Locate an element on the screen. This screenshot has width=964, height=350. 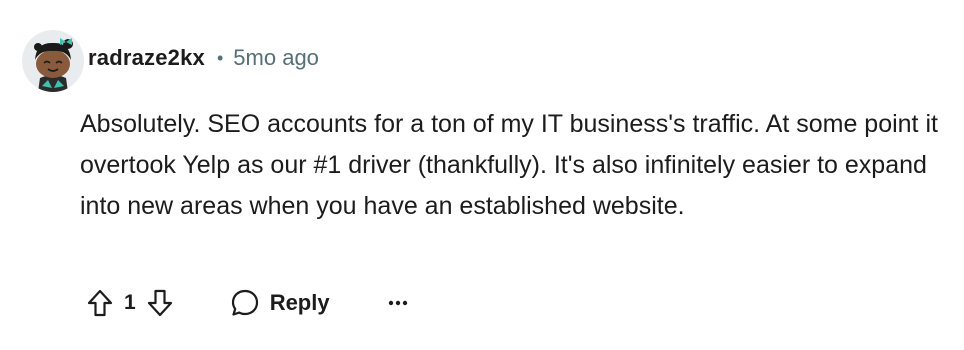
comment-header: radraze2kx • 5mo ago is located at coordinates (203, 58).